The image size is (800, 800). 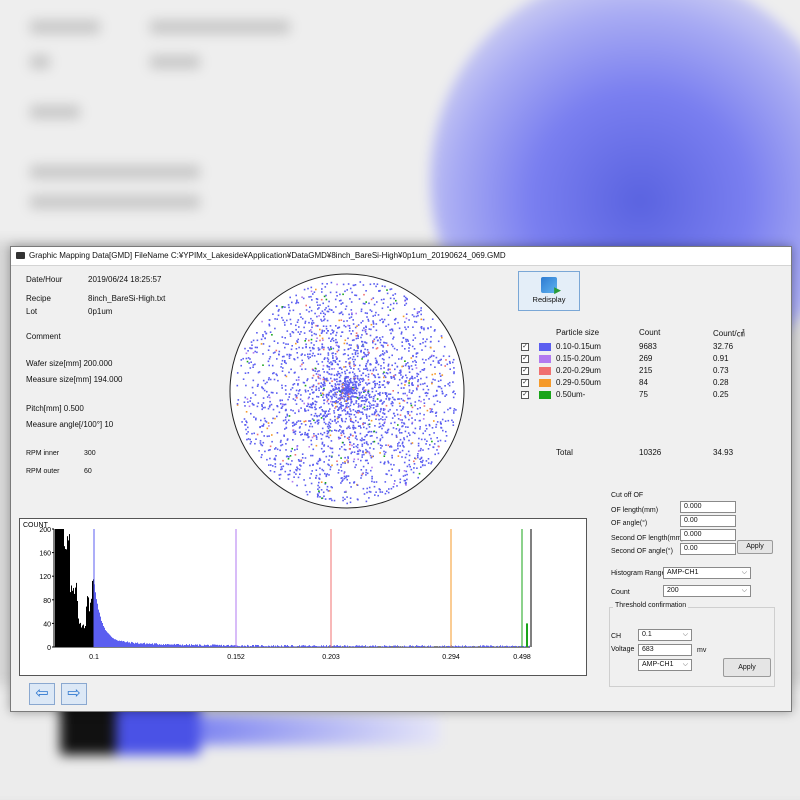 What do you see at coordinates (729, 333) in the screenshot?
I see `density-header: Count/㎠` at bounding box center [729, 333].